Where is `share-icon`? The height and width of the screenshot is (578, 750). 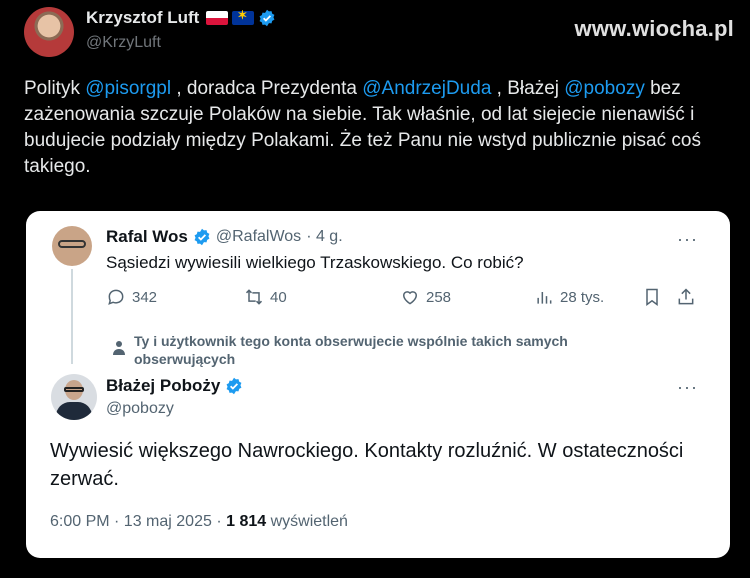 share-icon is located at coordinates (686, 296).